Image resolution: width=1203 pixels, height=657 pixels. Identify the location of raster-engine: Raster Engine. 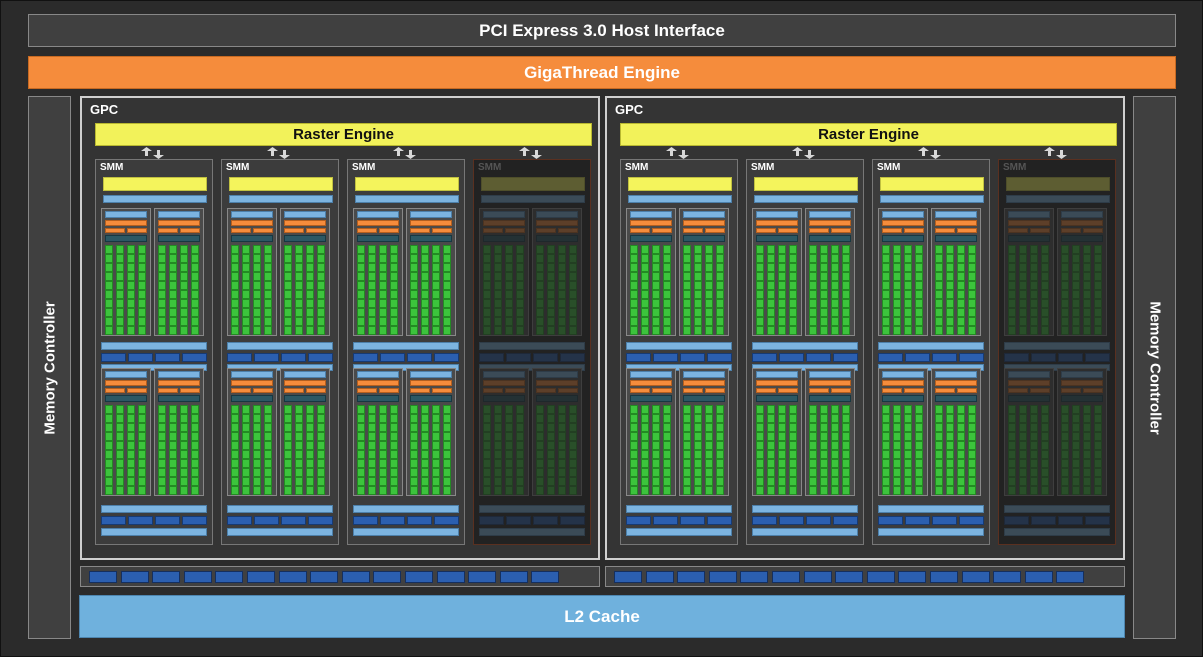
(868, 134).